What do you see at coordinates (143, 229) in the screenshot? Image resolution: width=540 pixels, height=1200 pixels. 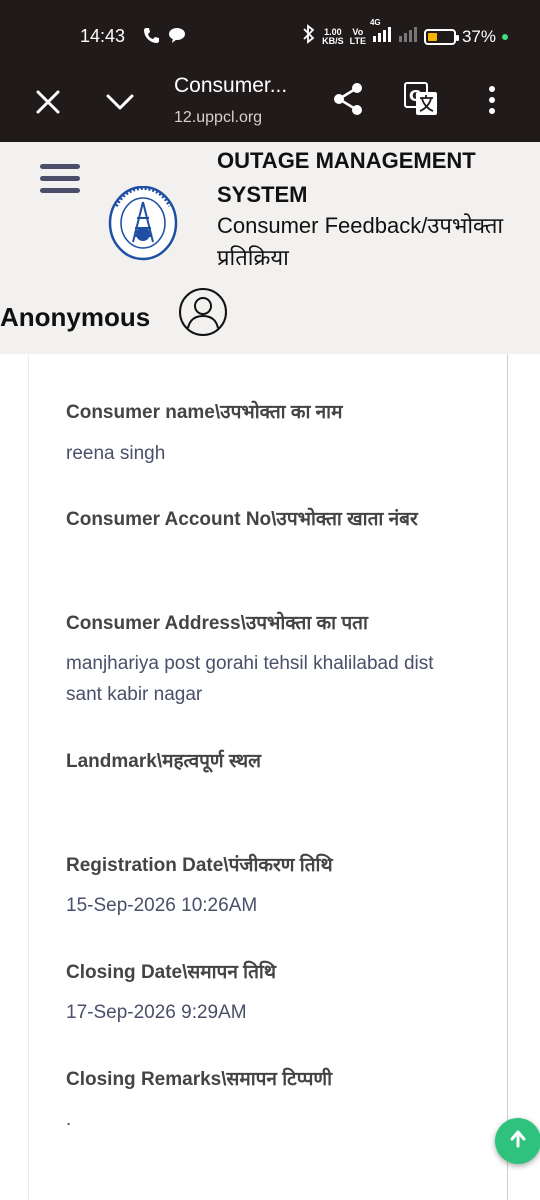 I see `uppcl-logo` at bounding box center [143, 229].